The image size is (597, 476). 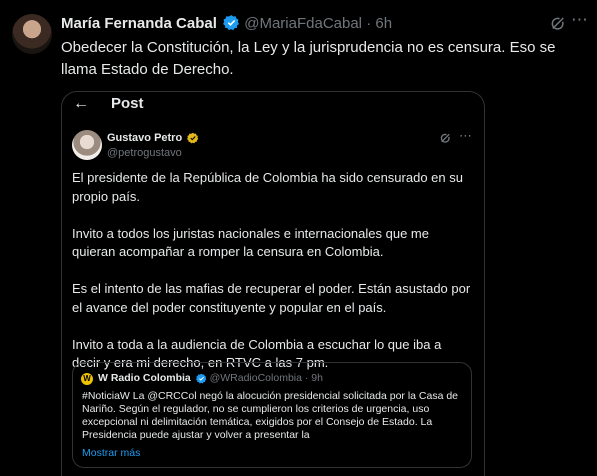 I want to click on arrow-left-icon: ←, so click(x=81, y=104).